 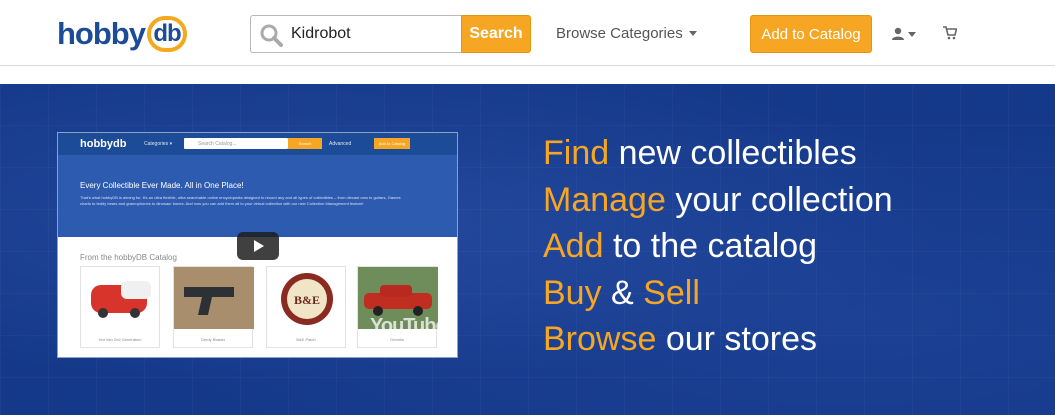 I want to click on toy-pistol-image, so click(x=214, y=298).